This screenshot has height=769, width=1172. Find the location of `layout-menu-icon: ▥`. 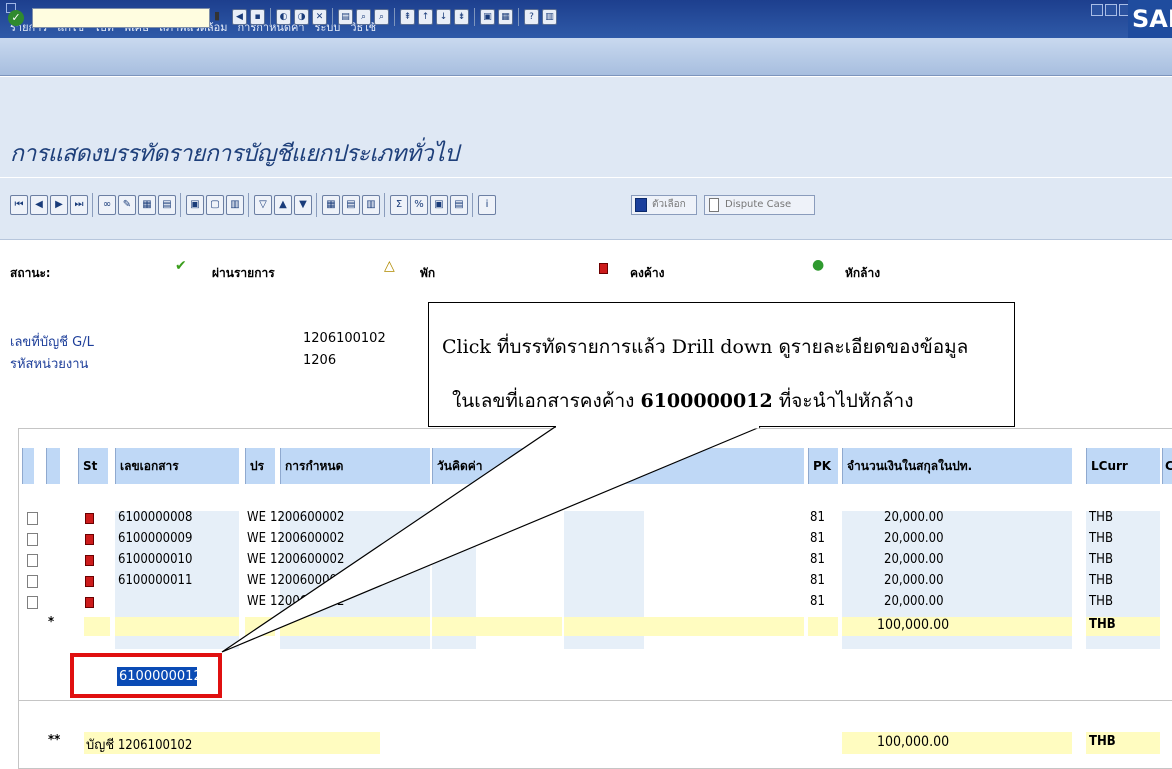

layout-menu-icon: ▥ is located at coordinates (549, 17).